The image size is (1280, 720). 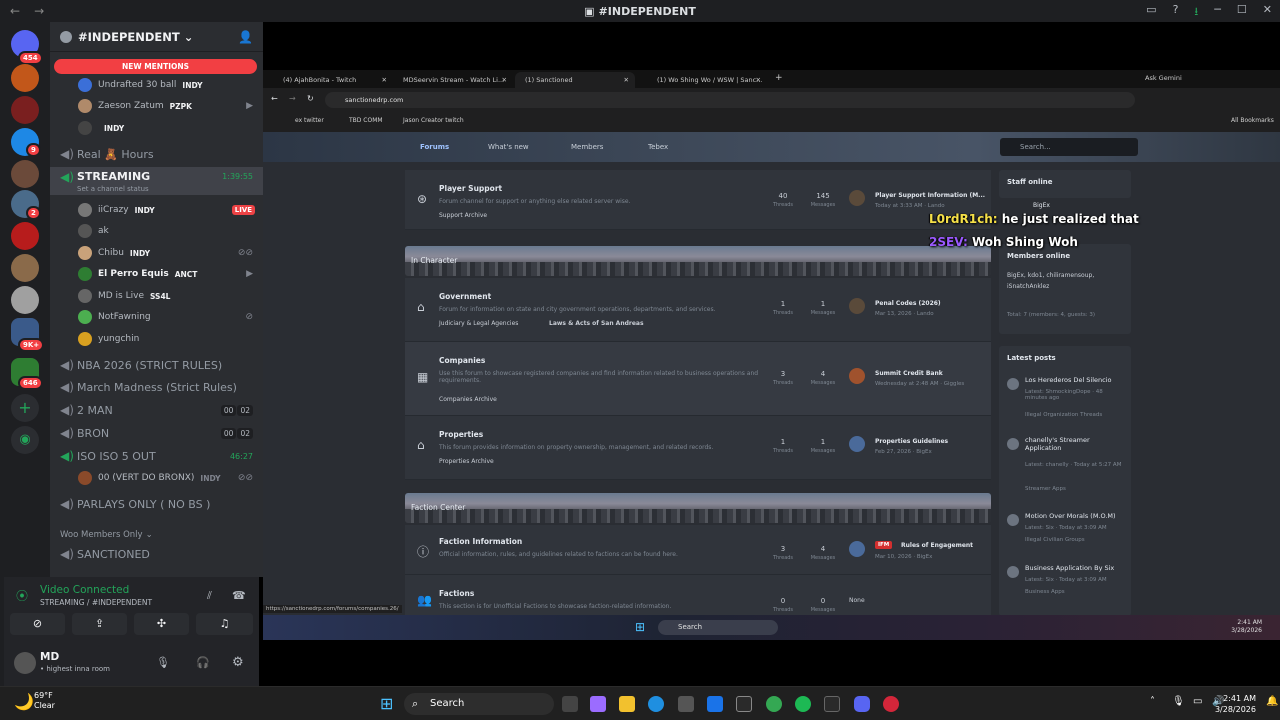 I want to click on category-banner: Faction Center, so click(x=698, y=508).